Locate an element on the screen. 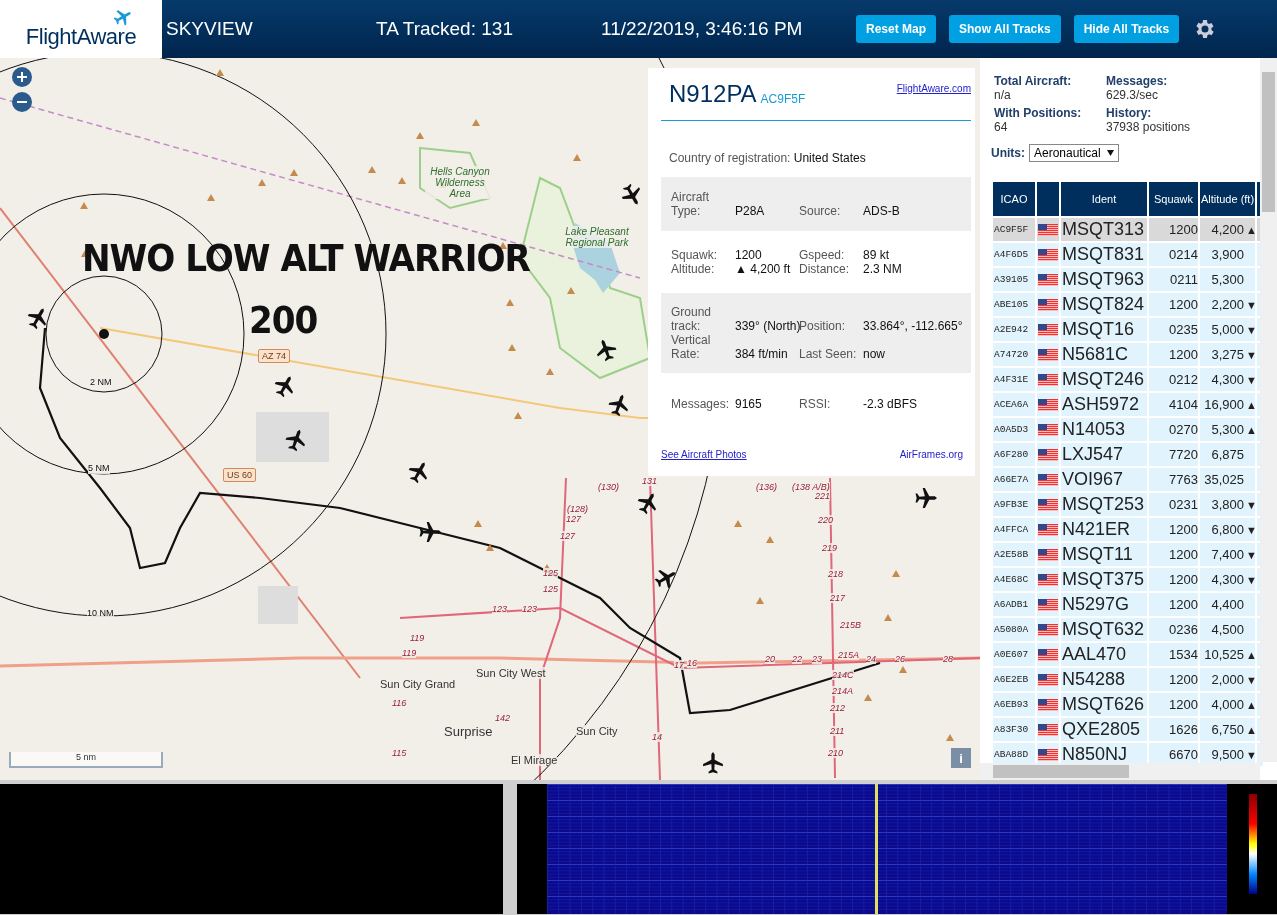  country-of-registration: Country of registration: United States is located at coordinates (767, 158).